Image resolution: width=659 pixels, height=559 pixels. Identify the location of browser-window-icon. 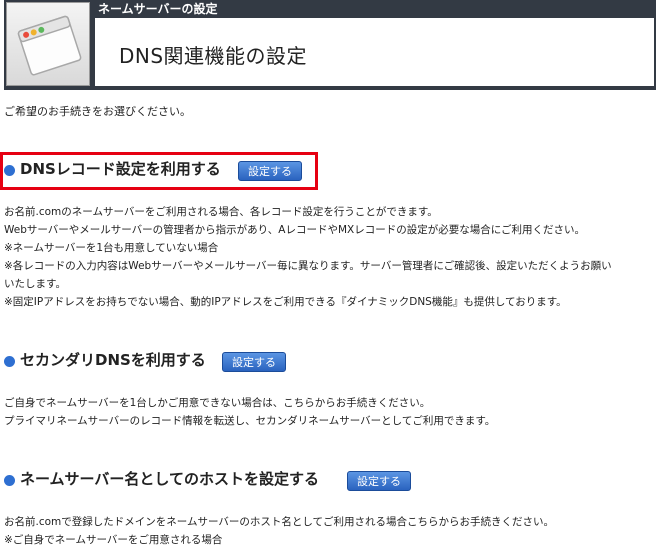
(49, 45).